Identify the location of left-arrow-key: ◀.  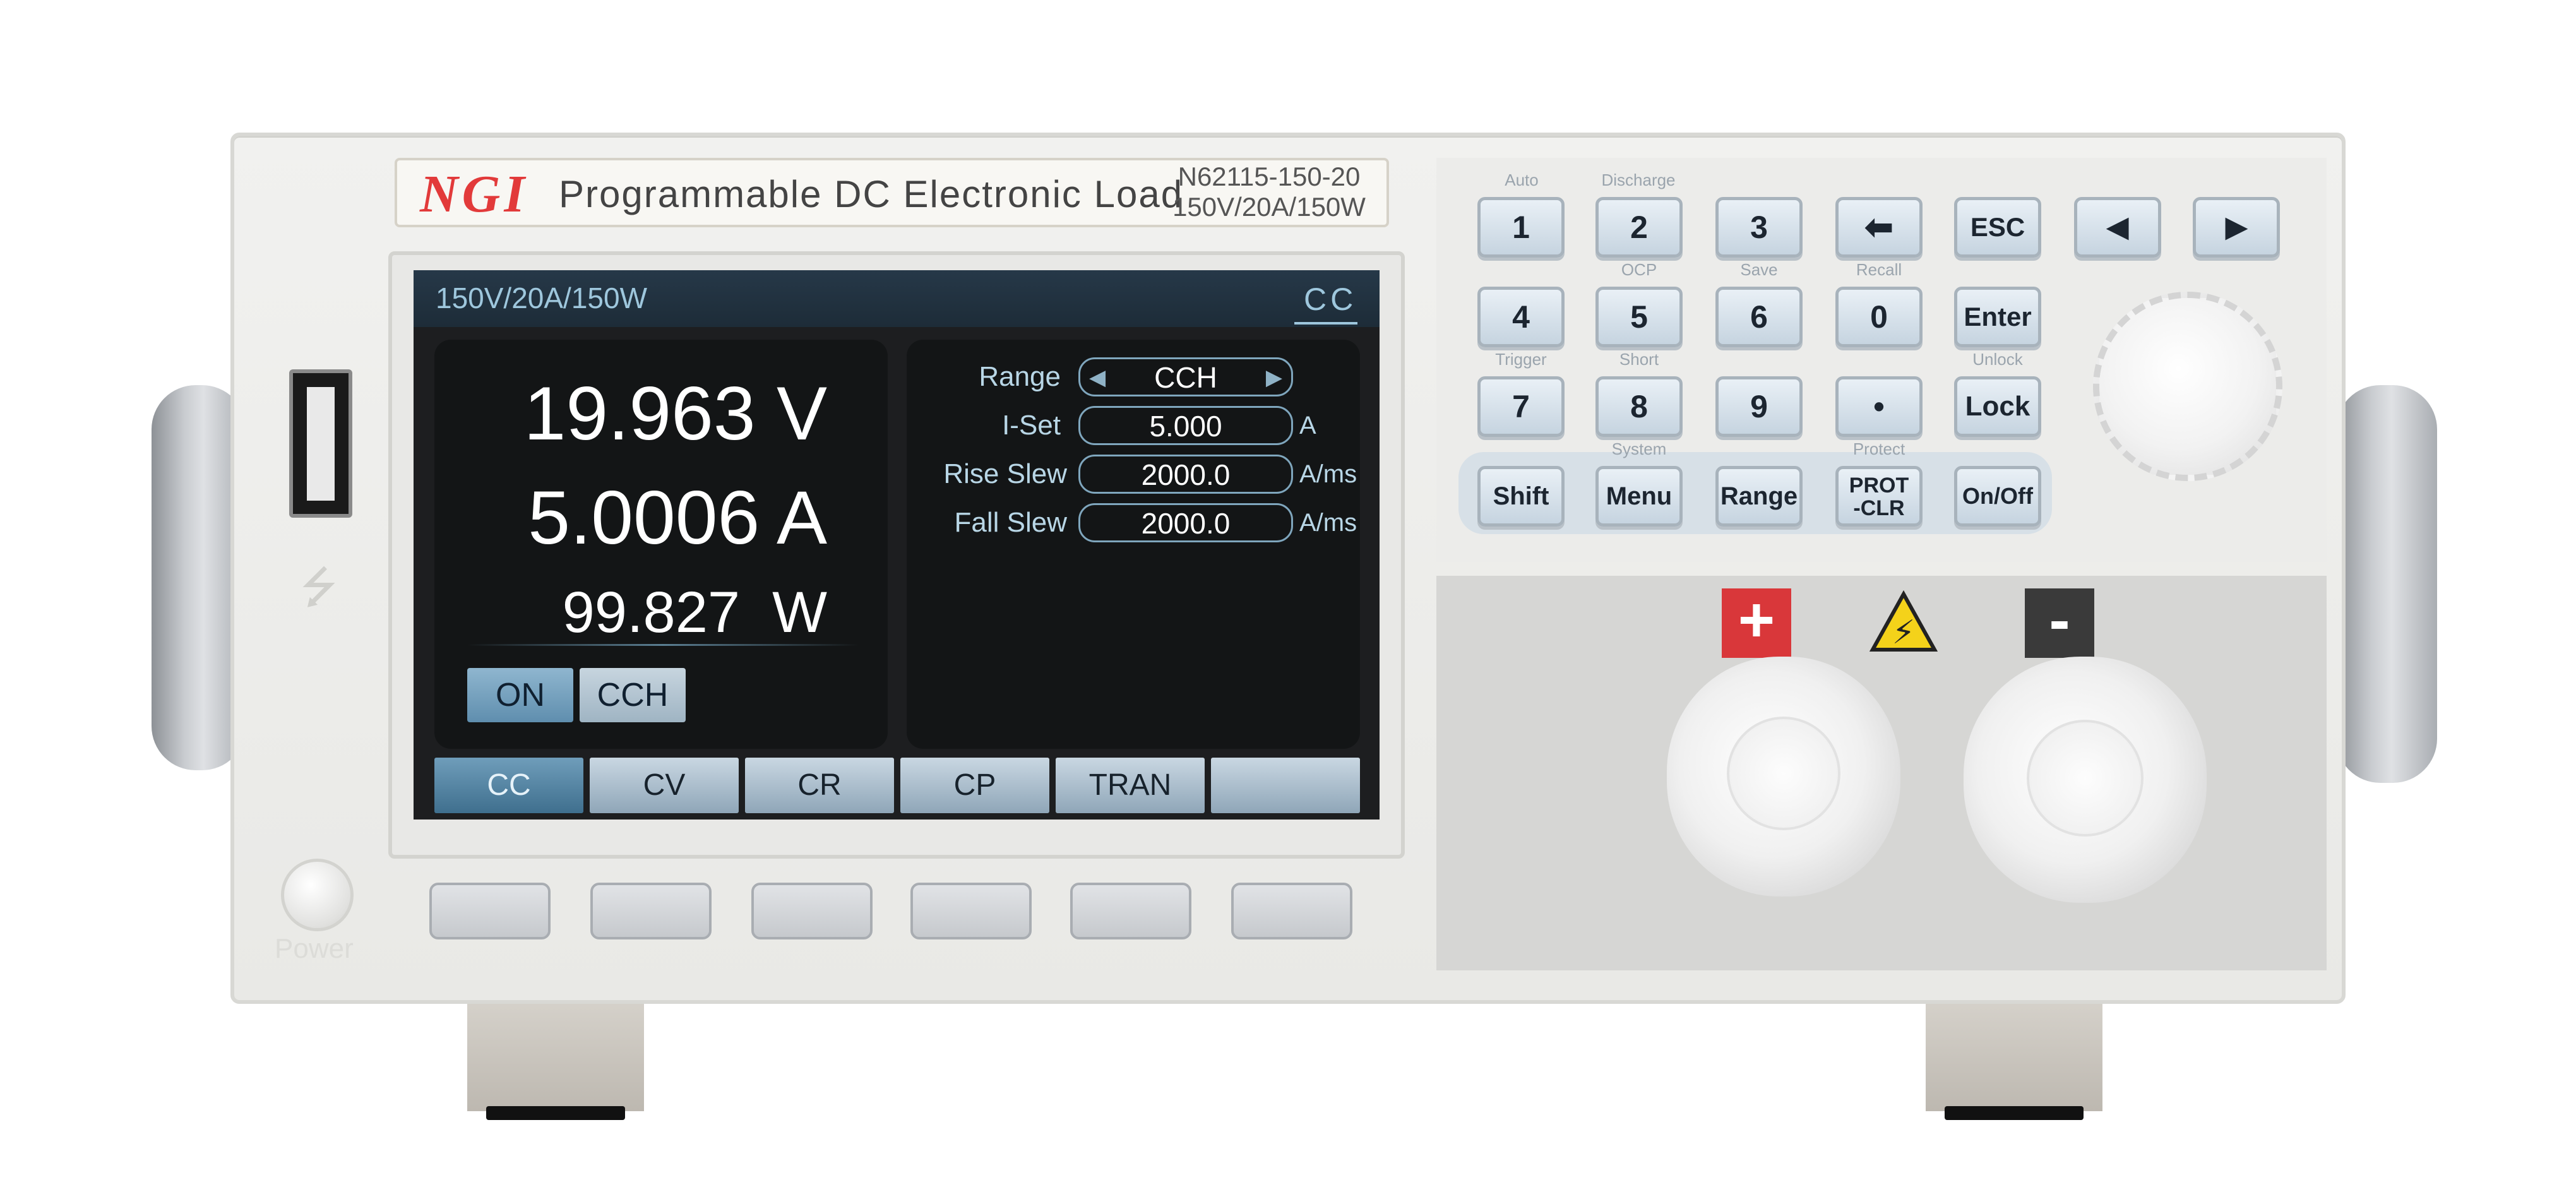
(2117, 227).